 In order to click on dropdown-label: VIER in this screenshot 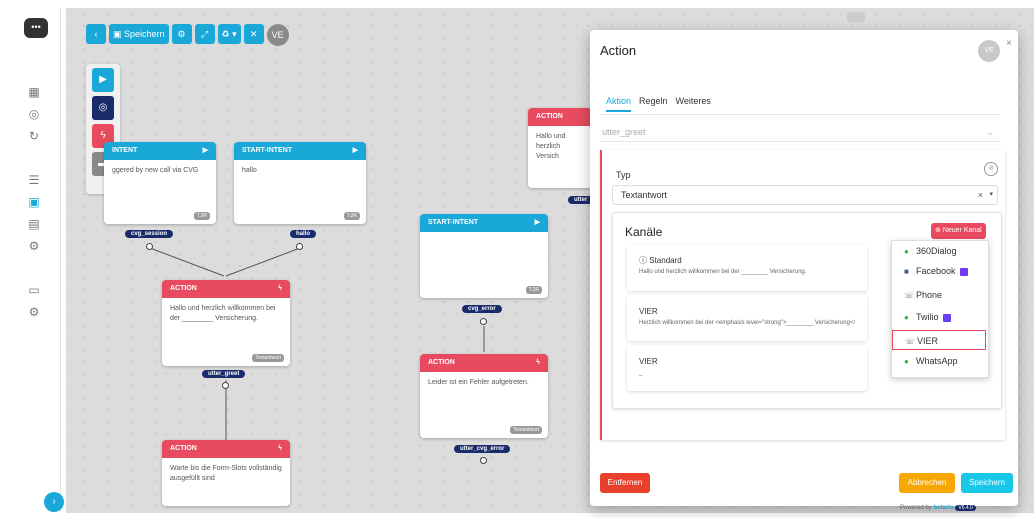, I will do `click(928, 341)`.